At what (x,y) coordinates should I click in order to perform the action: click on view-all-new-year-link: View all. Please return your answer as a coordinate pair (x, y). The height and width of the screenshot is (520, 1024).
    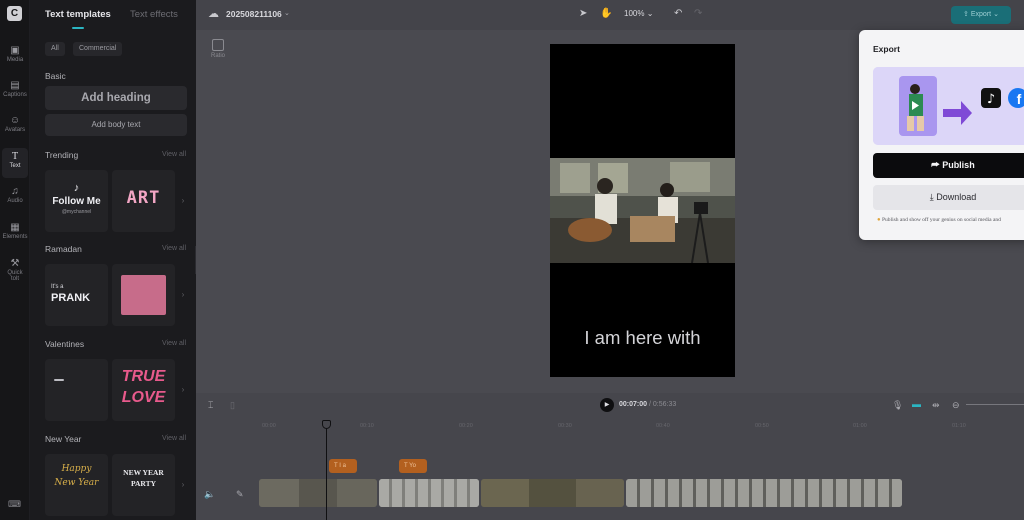
    Looking at the image, I should click on (174, 438).